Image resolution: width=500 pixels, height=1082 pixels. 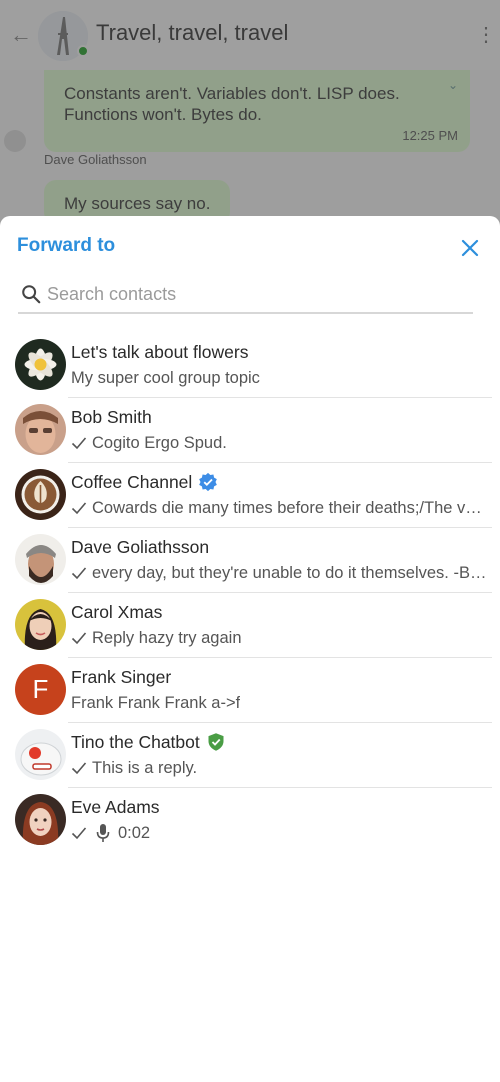 What do you see at coordinates (66, 245) in the screenshot?
I see `sheet-title: Forward to` at bounding box center [66, 245].